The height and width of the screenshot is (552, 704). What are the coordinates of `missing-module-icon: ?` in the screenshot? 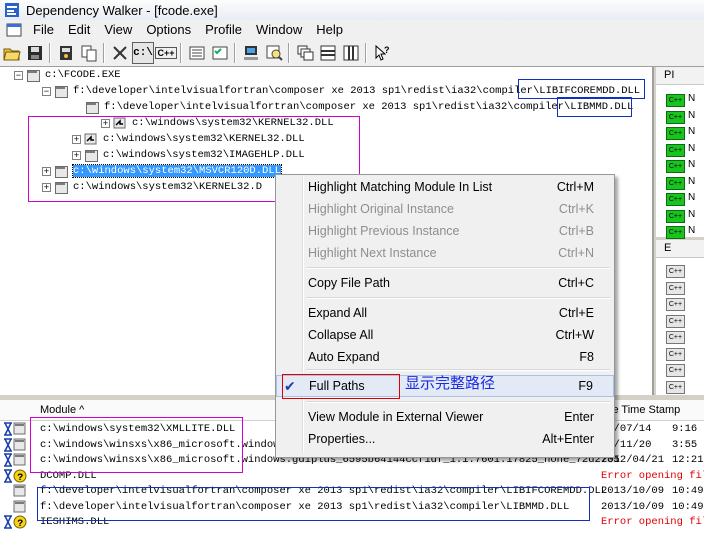 It's located at (15, 522).